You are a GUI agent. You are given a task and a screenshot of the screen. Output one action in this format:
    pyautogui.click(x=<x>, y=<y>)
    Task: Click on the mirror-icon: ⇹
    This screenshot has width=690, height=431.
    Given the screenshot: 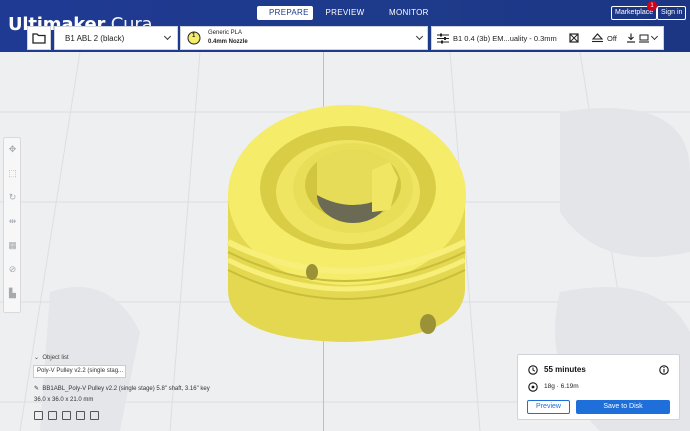 What is the action you would take?
    pyautogui.click(x=12, y=221)
    